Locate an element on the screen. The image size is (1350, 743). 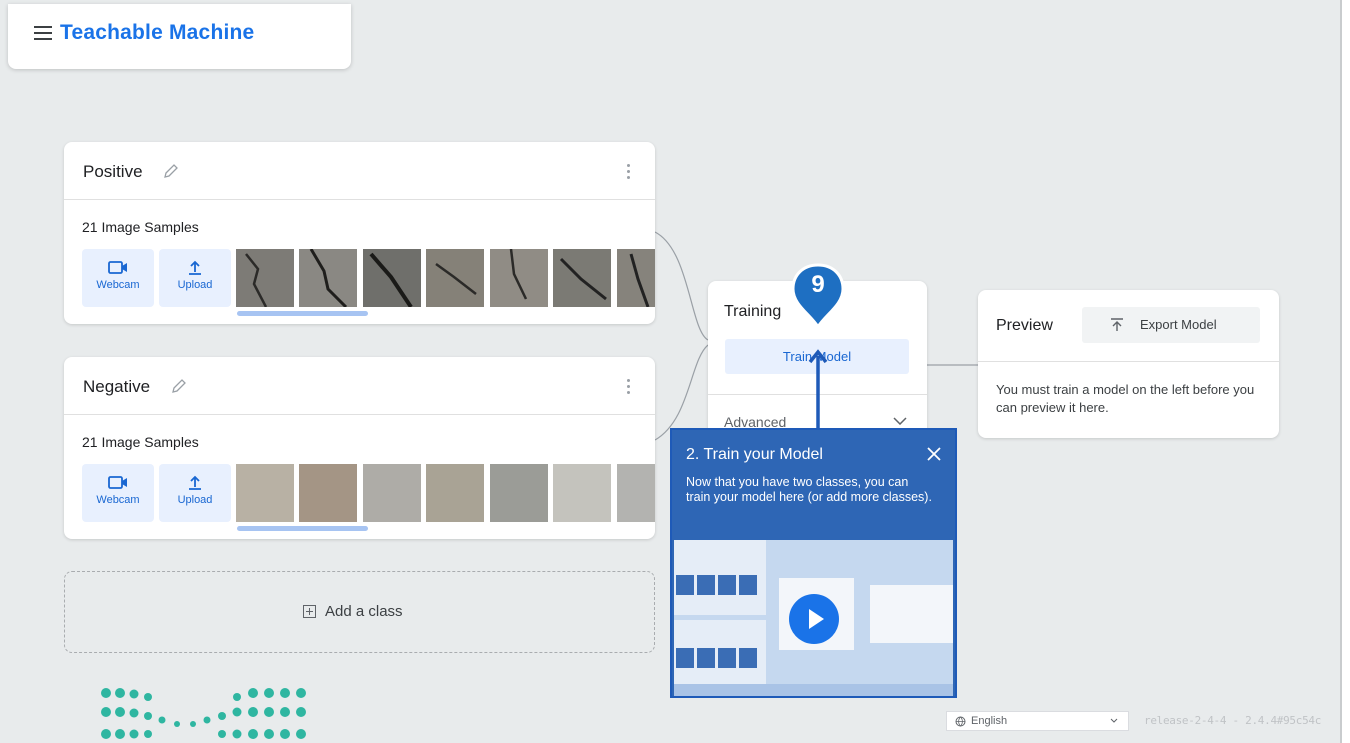
close-icon is located at coordinates (934, 454).